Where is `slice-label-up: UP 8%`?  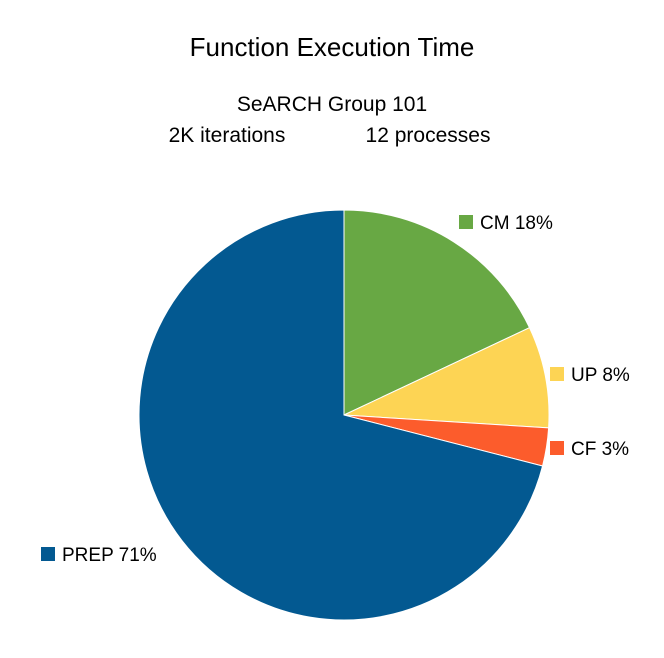
slice-label-up: UP 8% is located at coordinates (600, 375).